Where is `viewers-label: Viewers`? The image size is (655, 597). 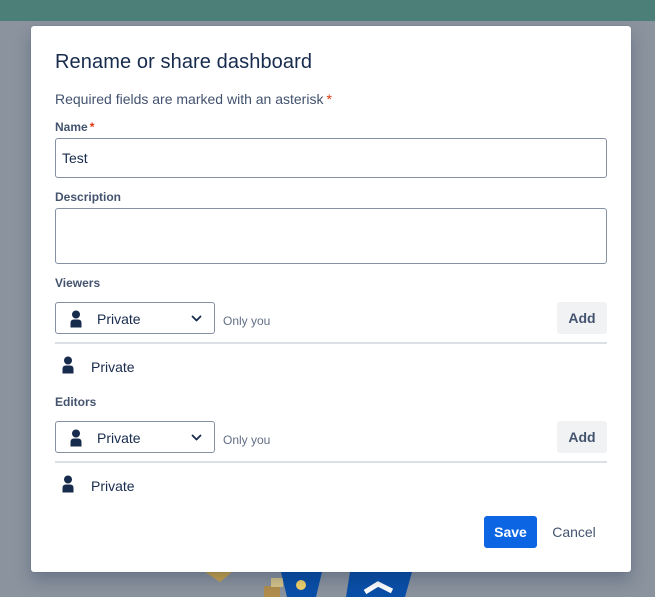
viewers-label: Viewers is located at coordinates (78, 283).